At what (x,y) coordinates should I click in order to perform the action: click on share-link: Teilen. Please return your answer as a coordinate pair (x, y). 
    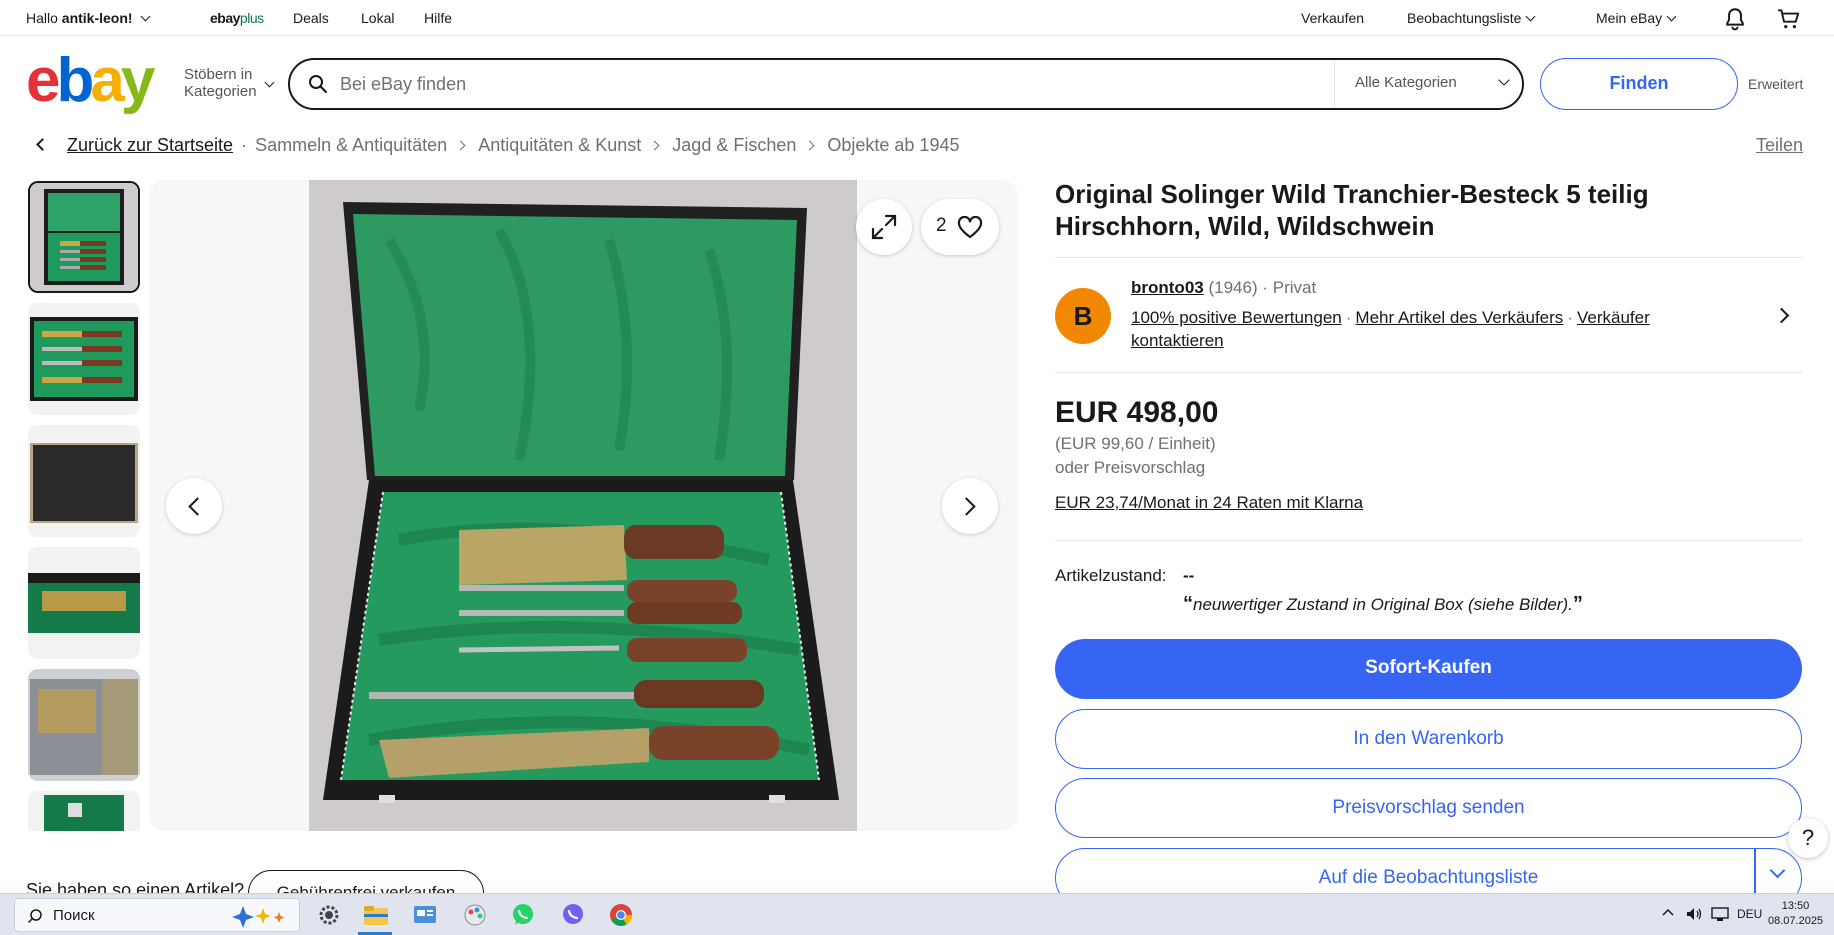
    Looking at the image, I should click on (1779, 145).